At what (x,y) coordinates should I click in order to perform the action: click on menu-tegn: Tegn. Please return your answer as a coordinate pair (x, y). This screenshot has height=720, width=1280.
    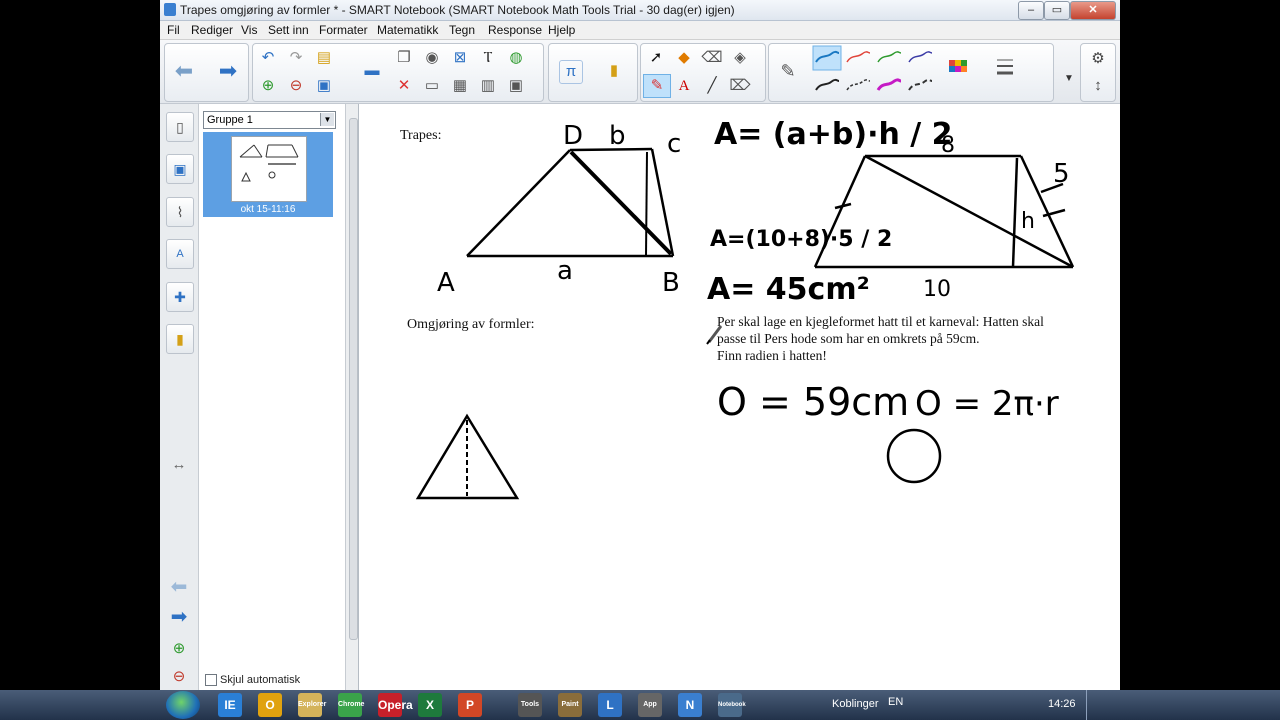
    Looking at the image, I should click on (462, 30).